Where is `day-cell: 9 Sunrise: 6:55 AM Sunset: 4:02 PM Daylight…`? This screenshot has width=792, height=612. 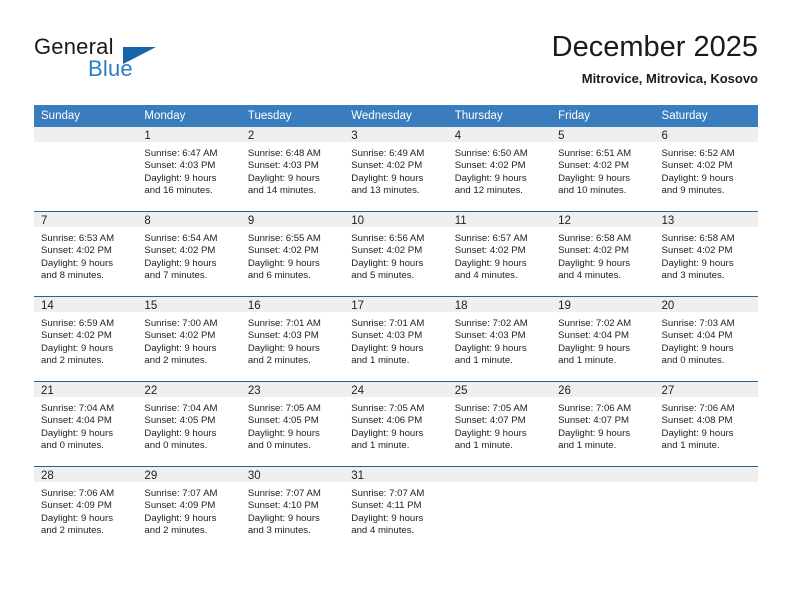
day-cell: 9 Sunrise: 6:55 AM Sunset: 4:02 PM Daylight… is located at coordinates (292, 254).